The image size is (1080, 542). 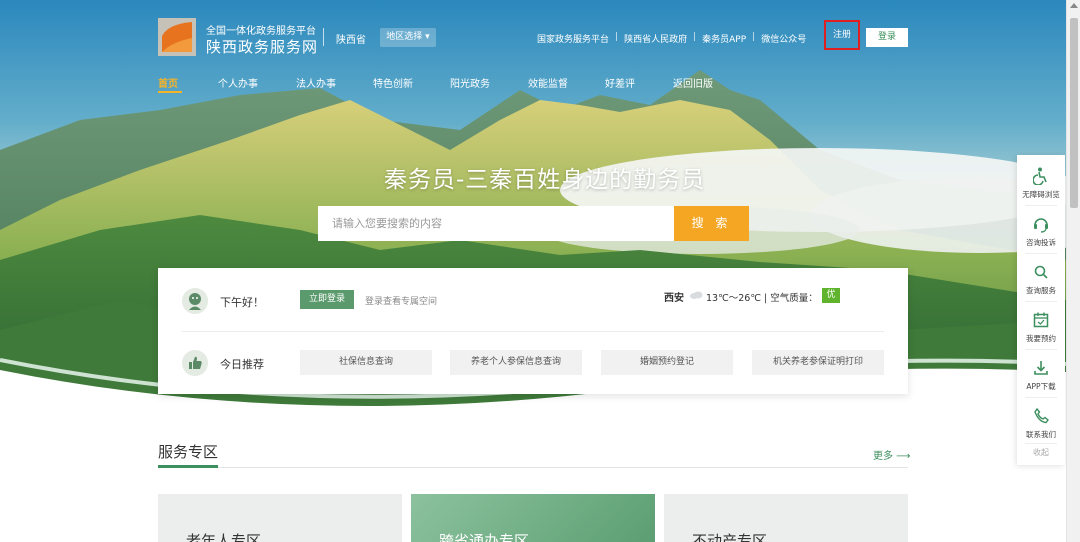 I want to click on weather-temperature: 13℃～26℃ | 空气质量：, so click(x=762, y=297).